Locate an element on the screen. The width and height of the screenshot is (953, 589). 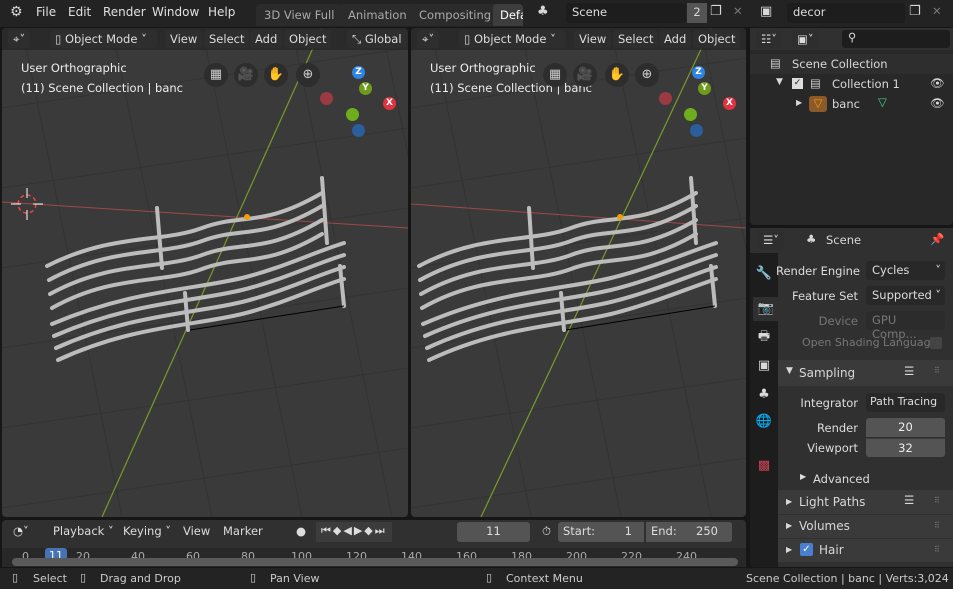
feature-set-dropdown: Supported ˅ is located at coordinates (905, 295).